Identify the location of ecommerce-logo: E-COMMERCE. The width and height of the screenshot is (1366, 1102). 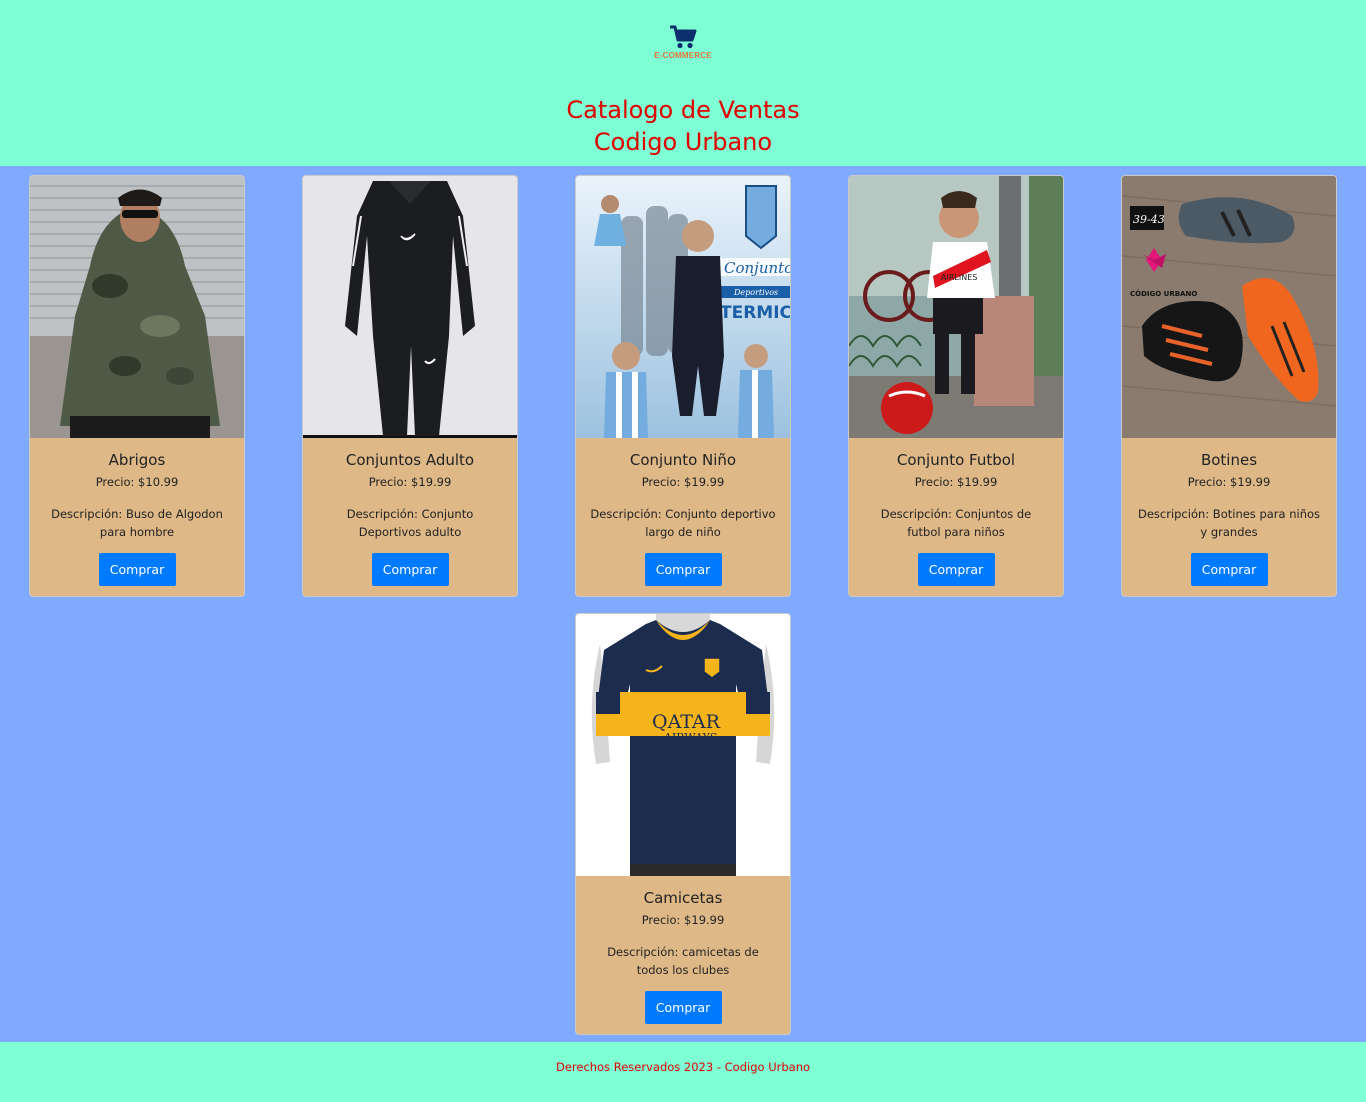
(683, 45).